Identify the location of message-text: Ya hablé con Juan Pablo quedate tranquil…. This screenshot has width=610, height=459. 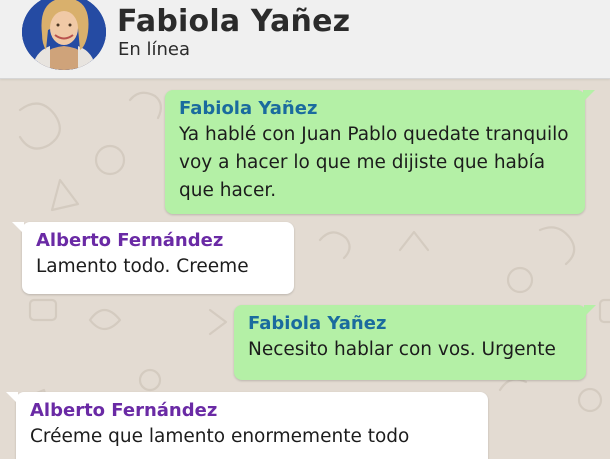
(375, 163).